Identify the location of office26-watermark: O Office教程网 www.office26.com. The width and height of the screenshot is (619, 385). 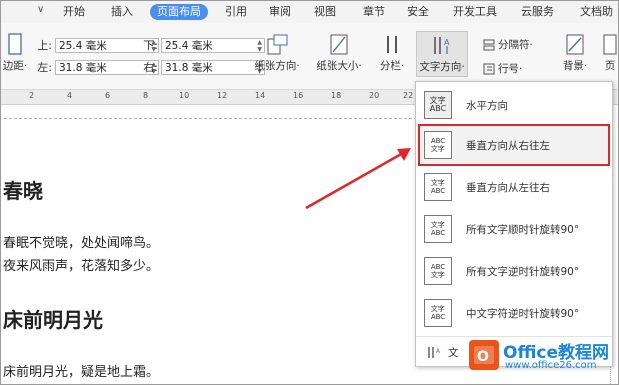
(543, 357).